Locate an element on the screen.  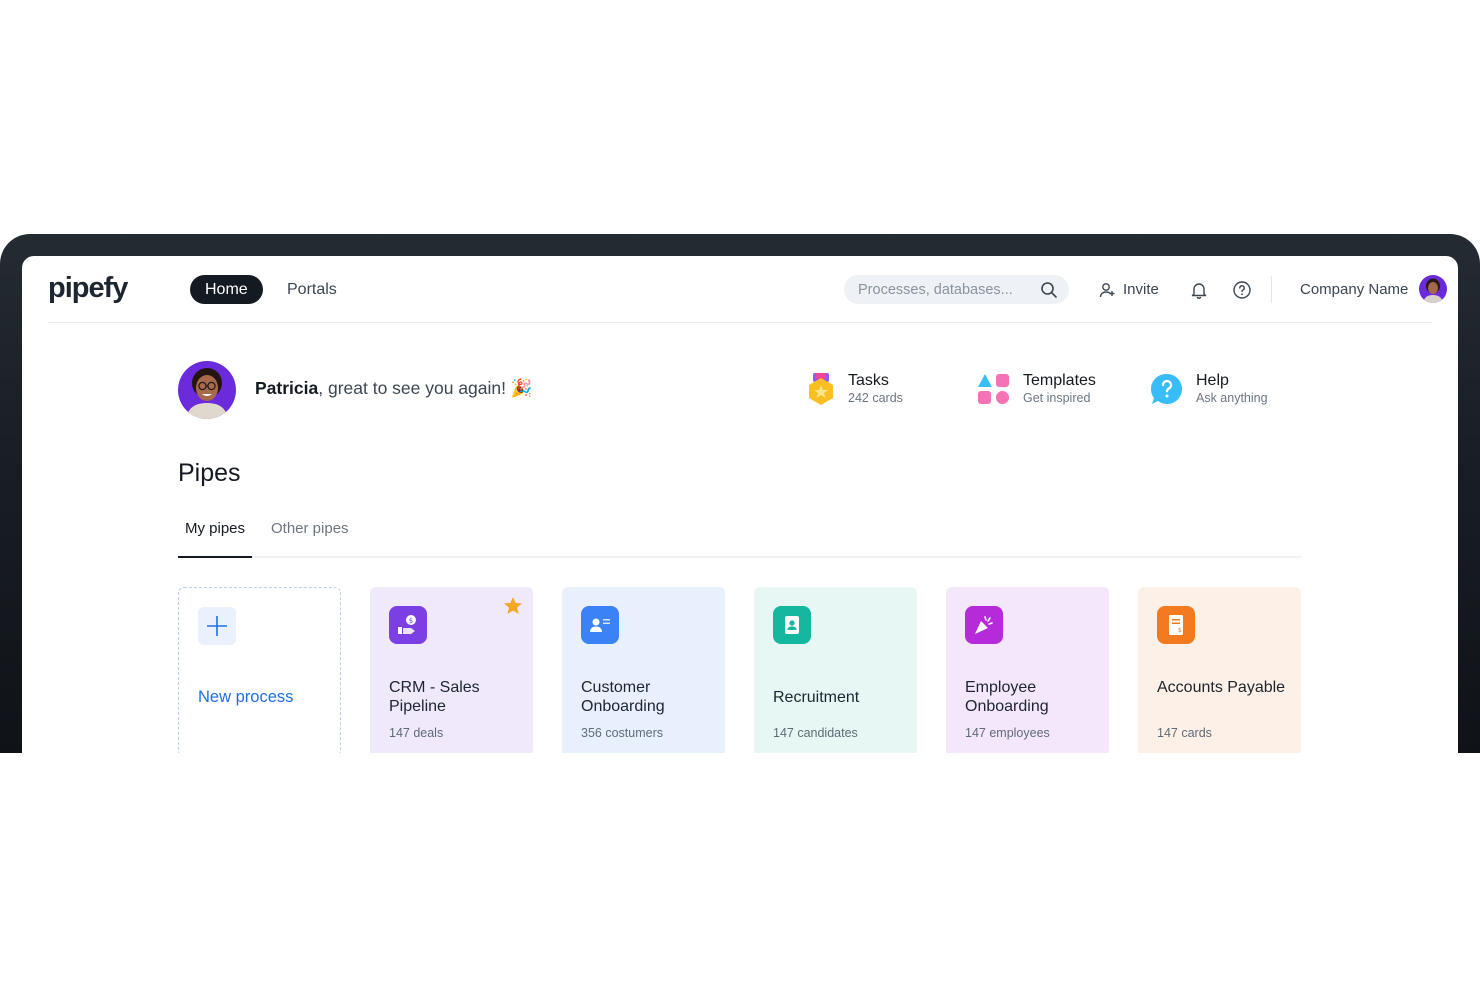
bell-icon is located at coordinates (1199, 290).